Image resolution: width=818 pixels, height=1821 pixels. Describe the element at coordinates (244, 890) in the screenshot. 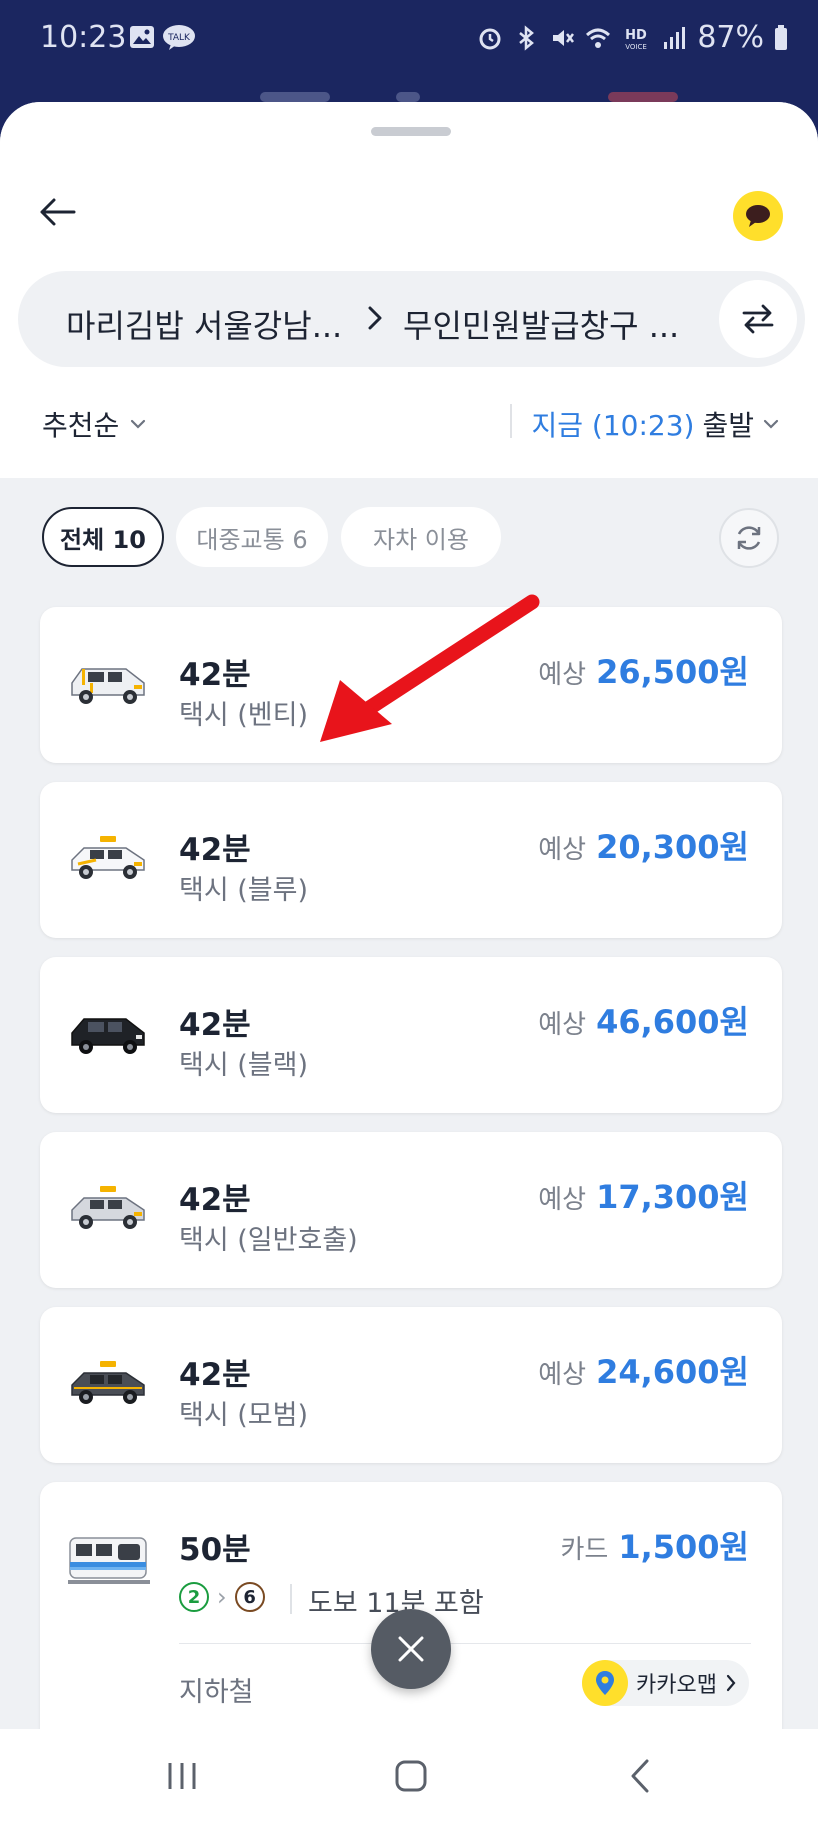

I see `trip-mode: 택시 (블루)` at that location.